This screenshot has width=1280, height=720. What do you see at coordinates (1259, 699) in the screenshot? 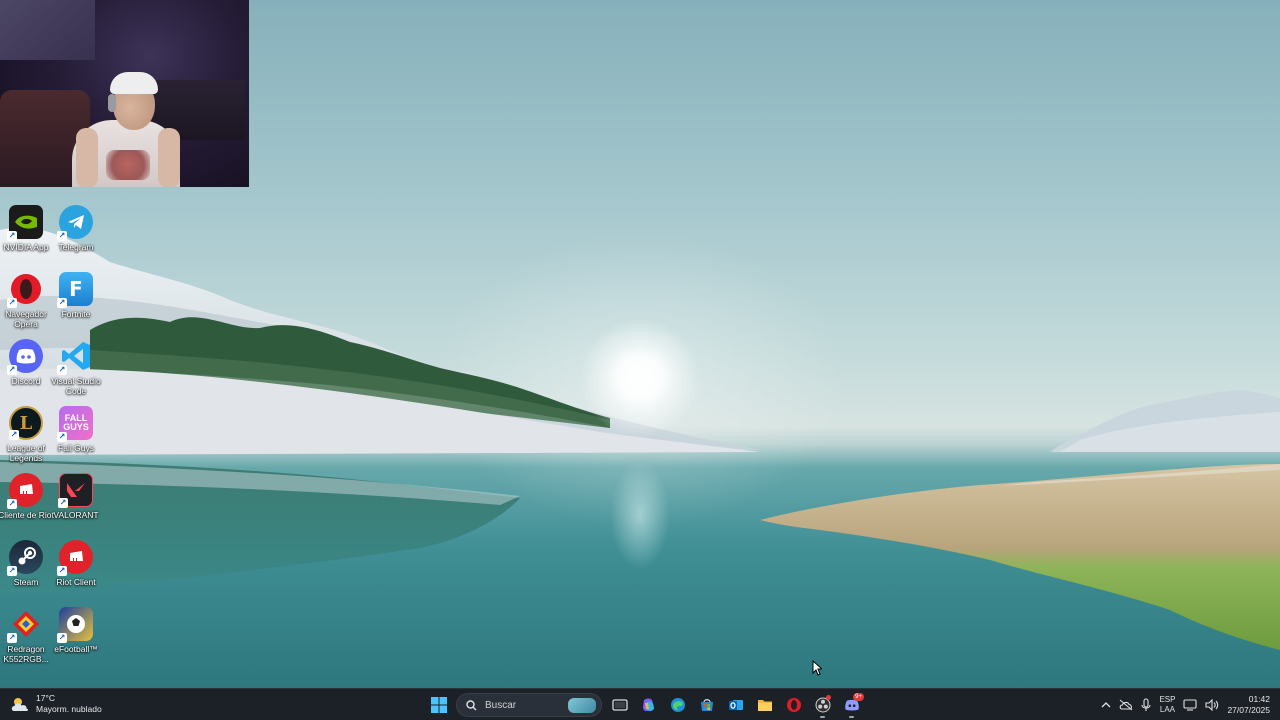
I see `clock-time: 01:42` at bounding box center [1259, 699].